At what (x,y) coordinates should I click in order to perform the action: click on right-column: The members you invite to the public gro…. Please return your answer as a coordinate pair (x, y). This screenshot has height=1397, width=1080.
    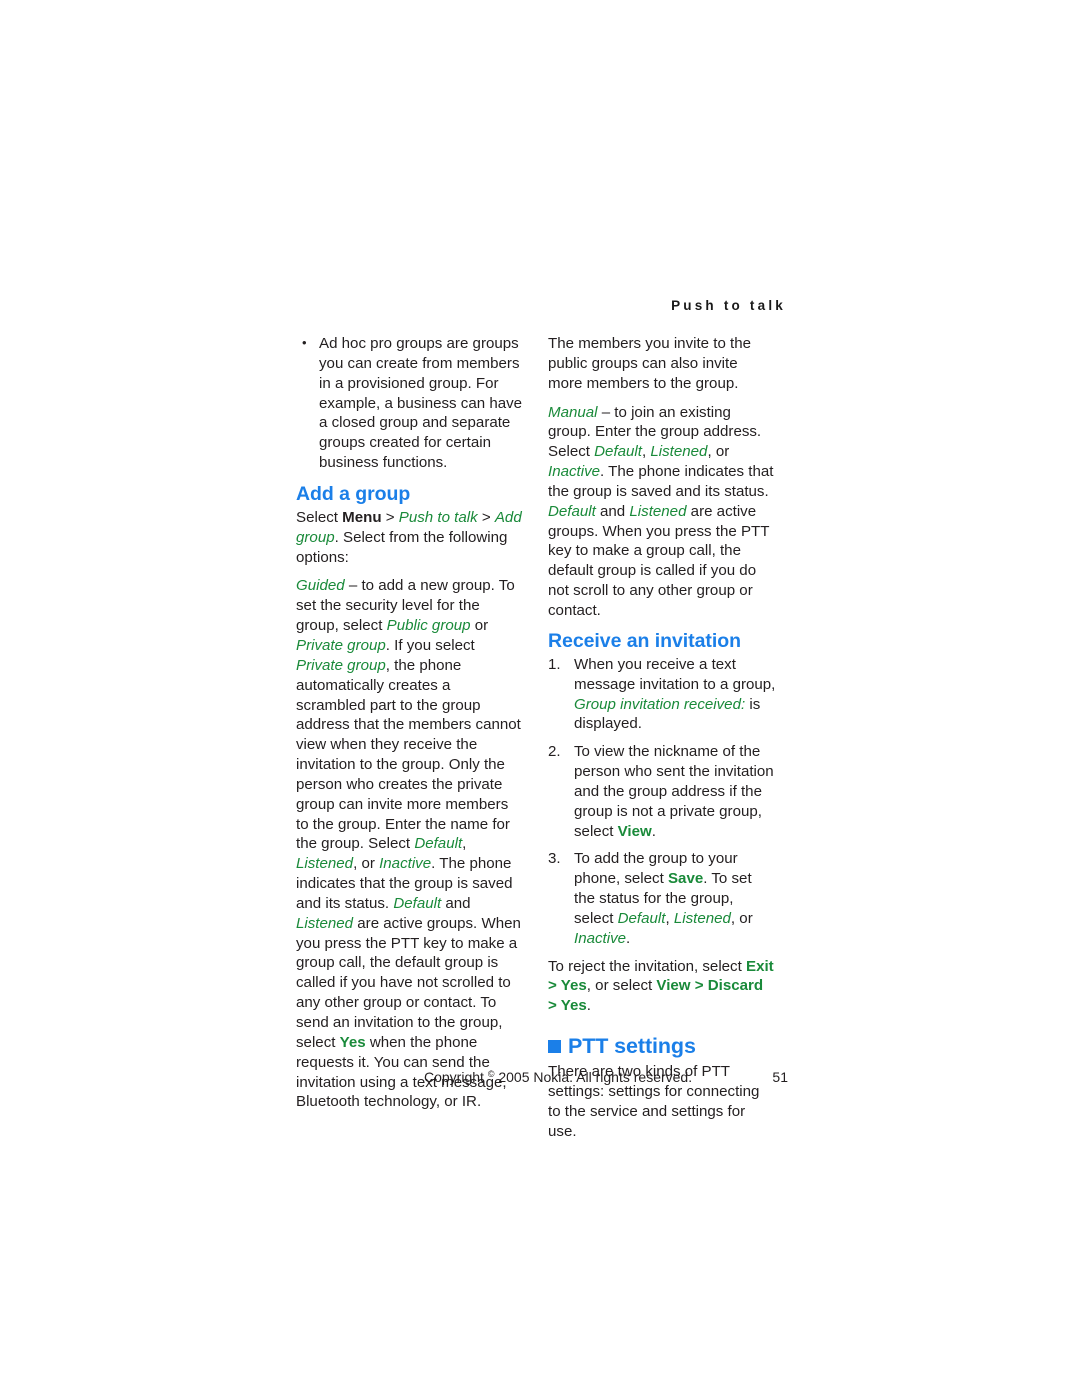
    Looking at the image, I should click on (662, 738).